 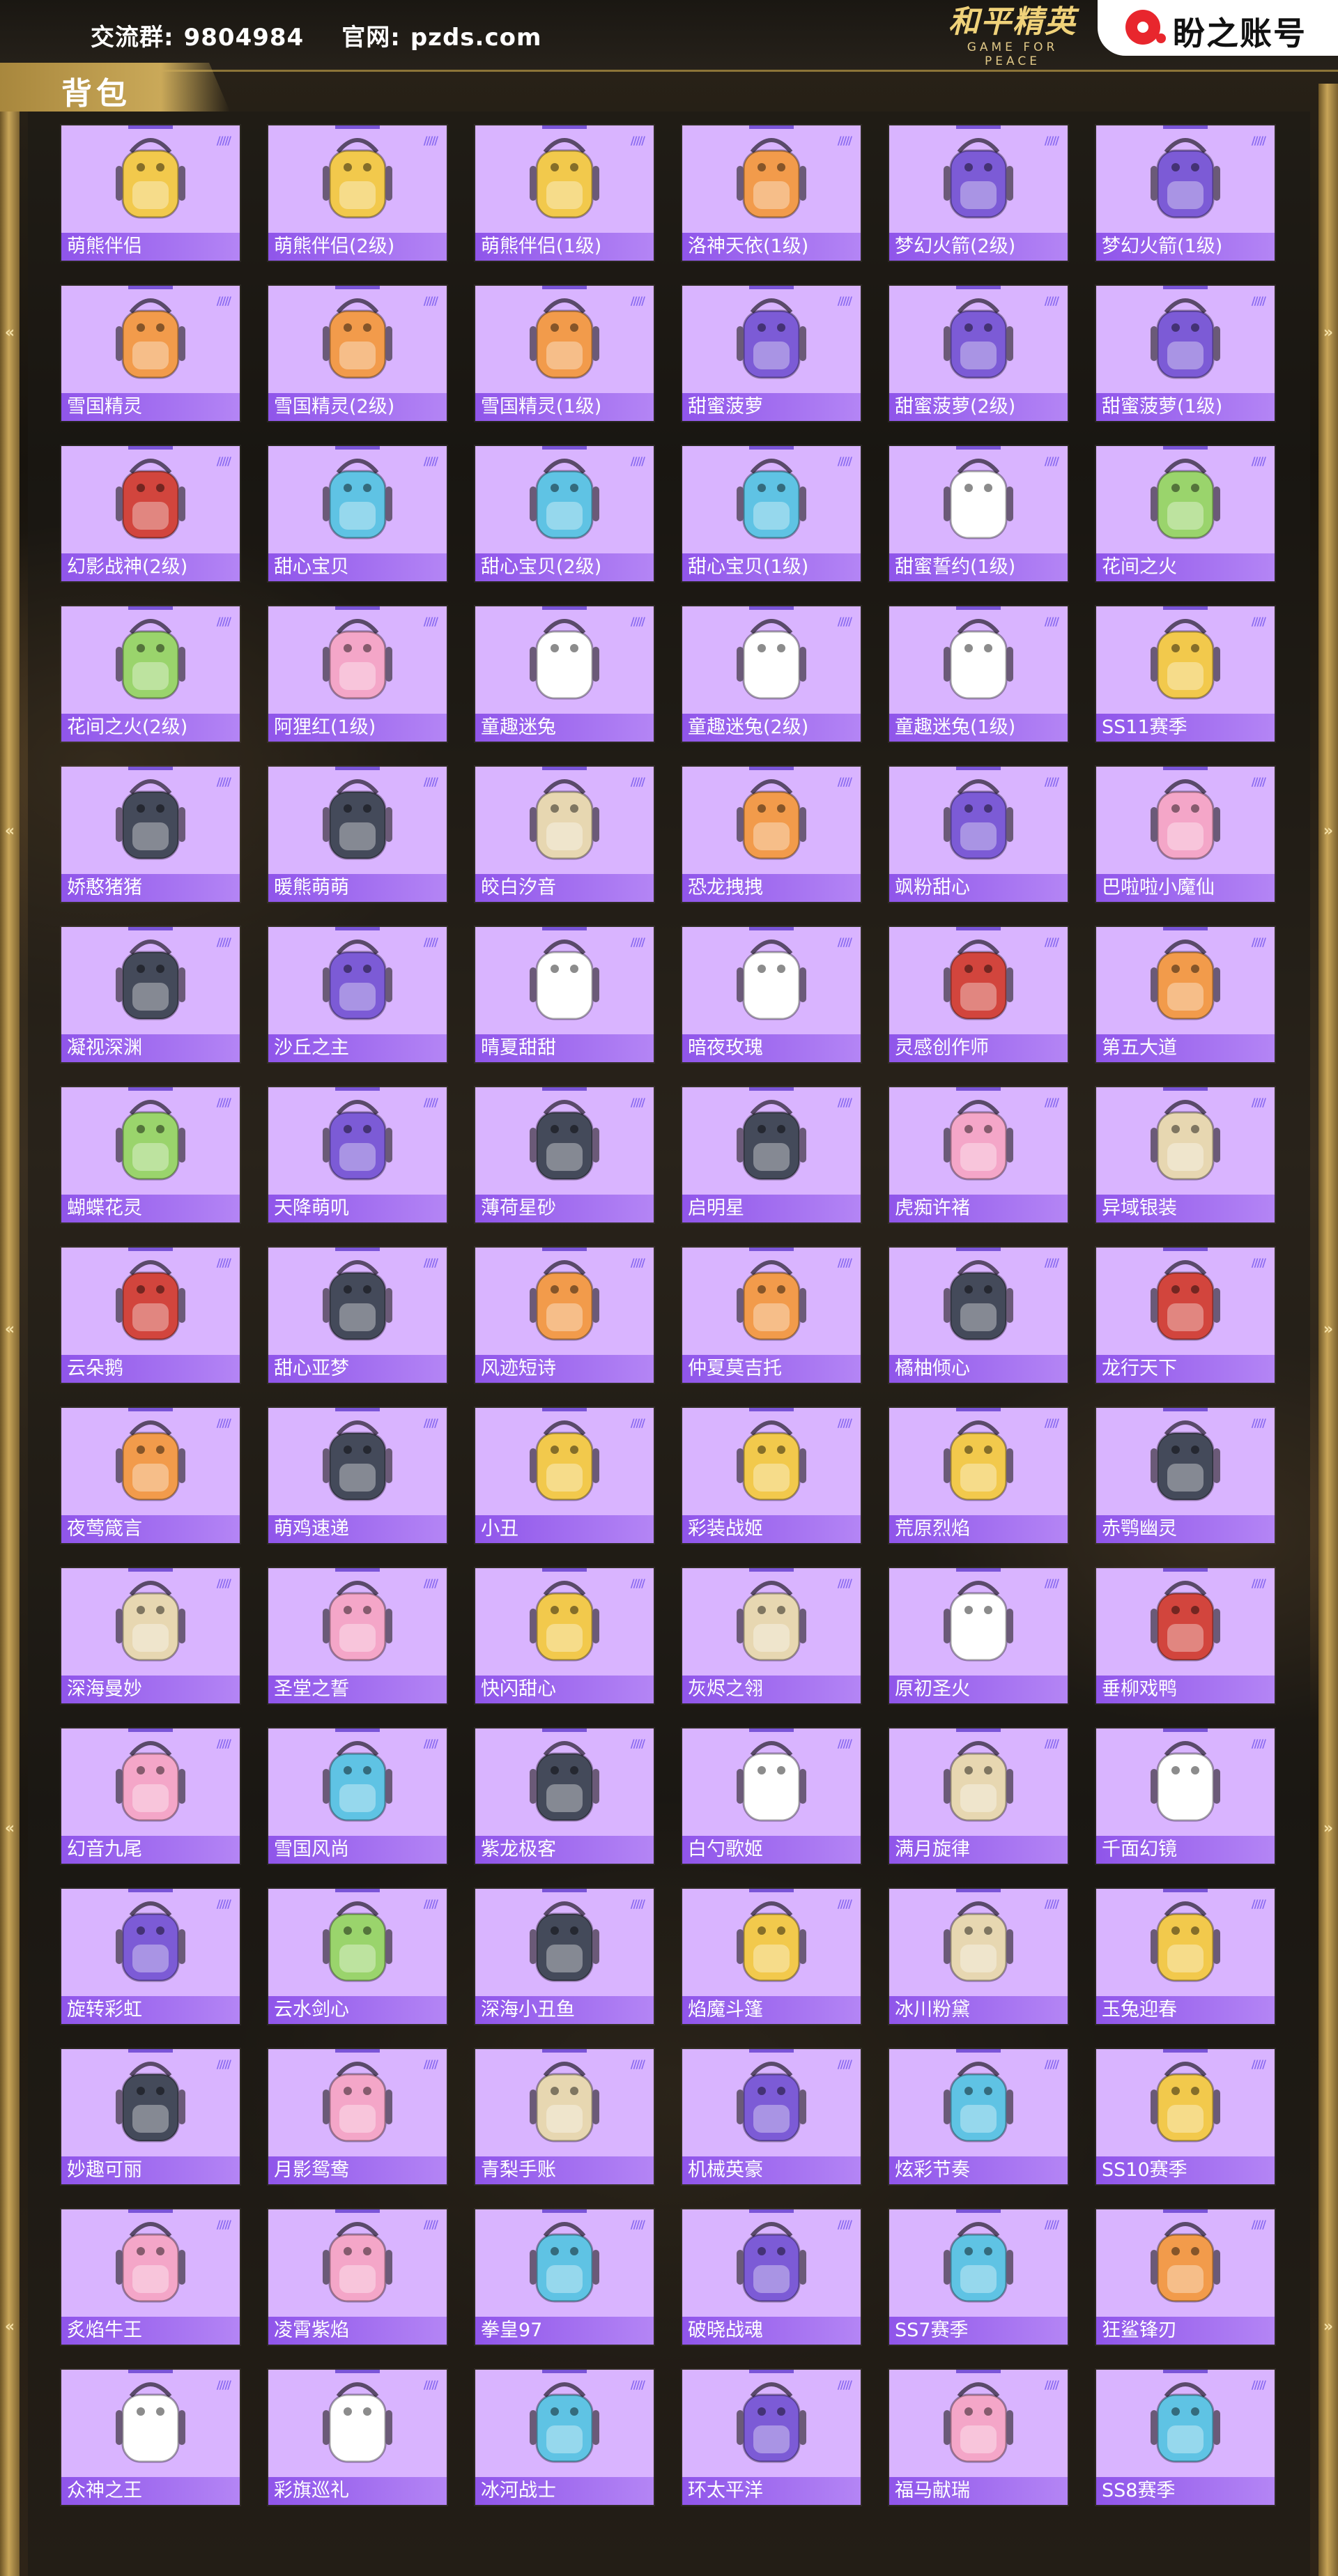 I want to click on backpack-item: ///// 甜蜜菠萝, so click(x=771, y=353).